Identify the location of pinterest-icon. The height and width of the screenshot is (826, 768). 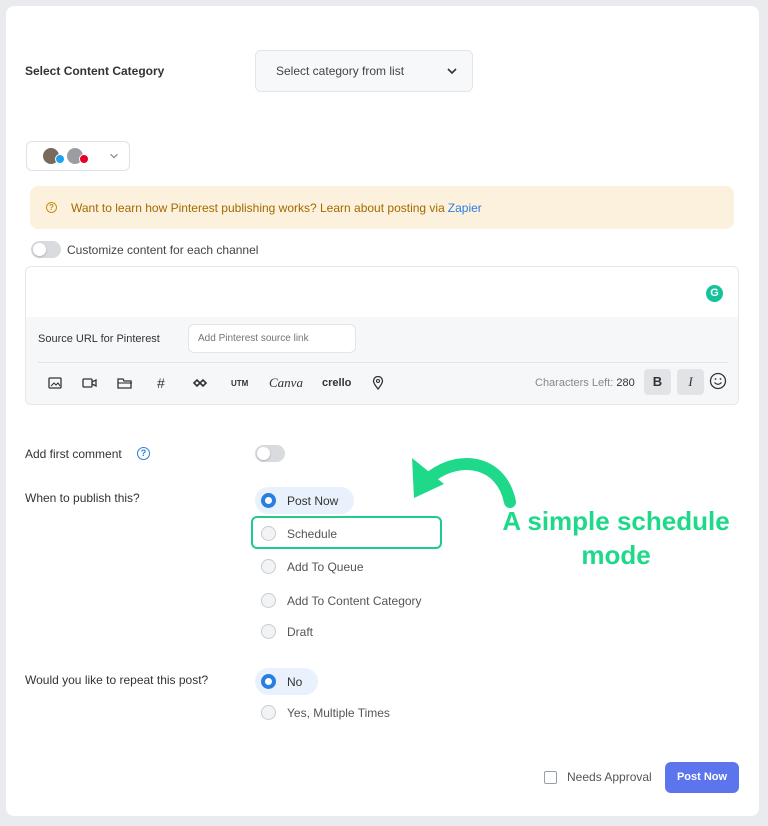
(84, 159).